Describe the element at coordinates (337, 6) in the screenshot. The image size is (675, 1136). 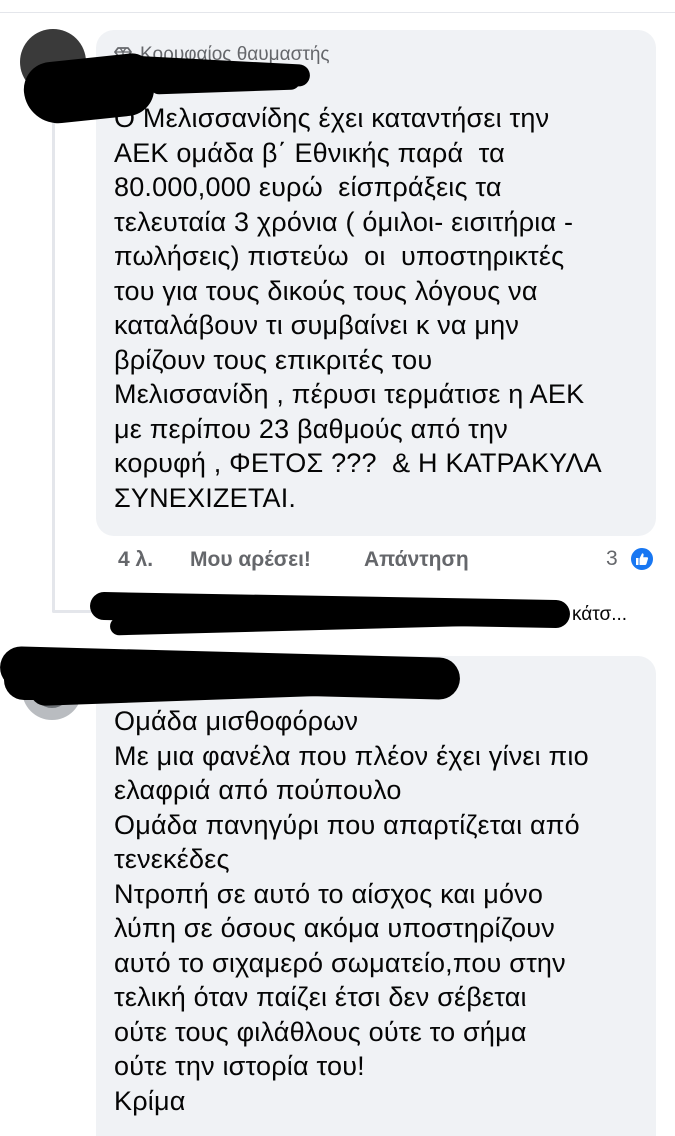
I see `top-divider` at that location.